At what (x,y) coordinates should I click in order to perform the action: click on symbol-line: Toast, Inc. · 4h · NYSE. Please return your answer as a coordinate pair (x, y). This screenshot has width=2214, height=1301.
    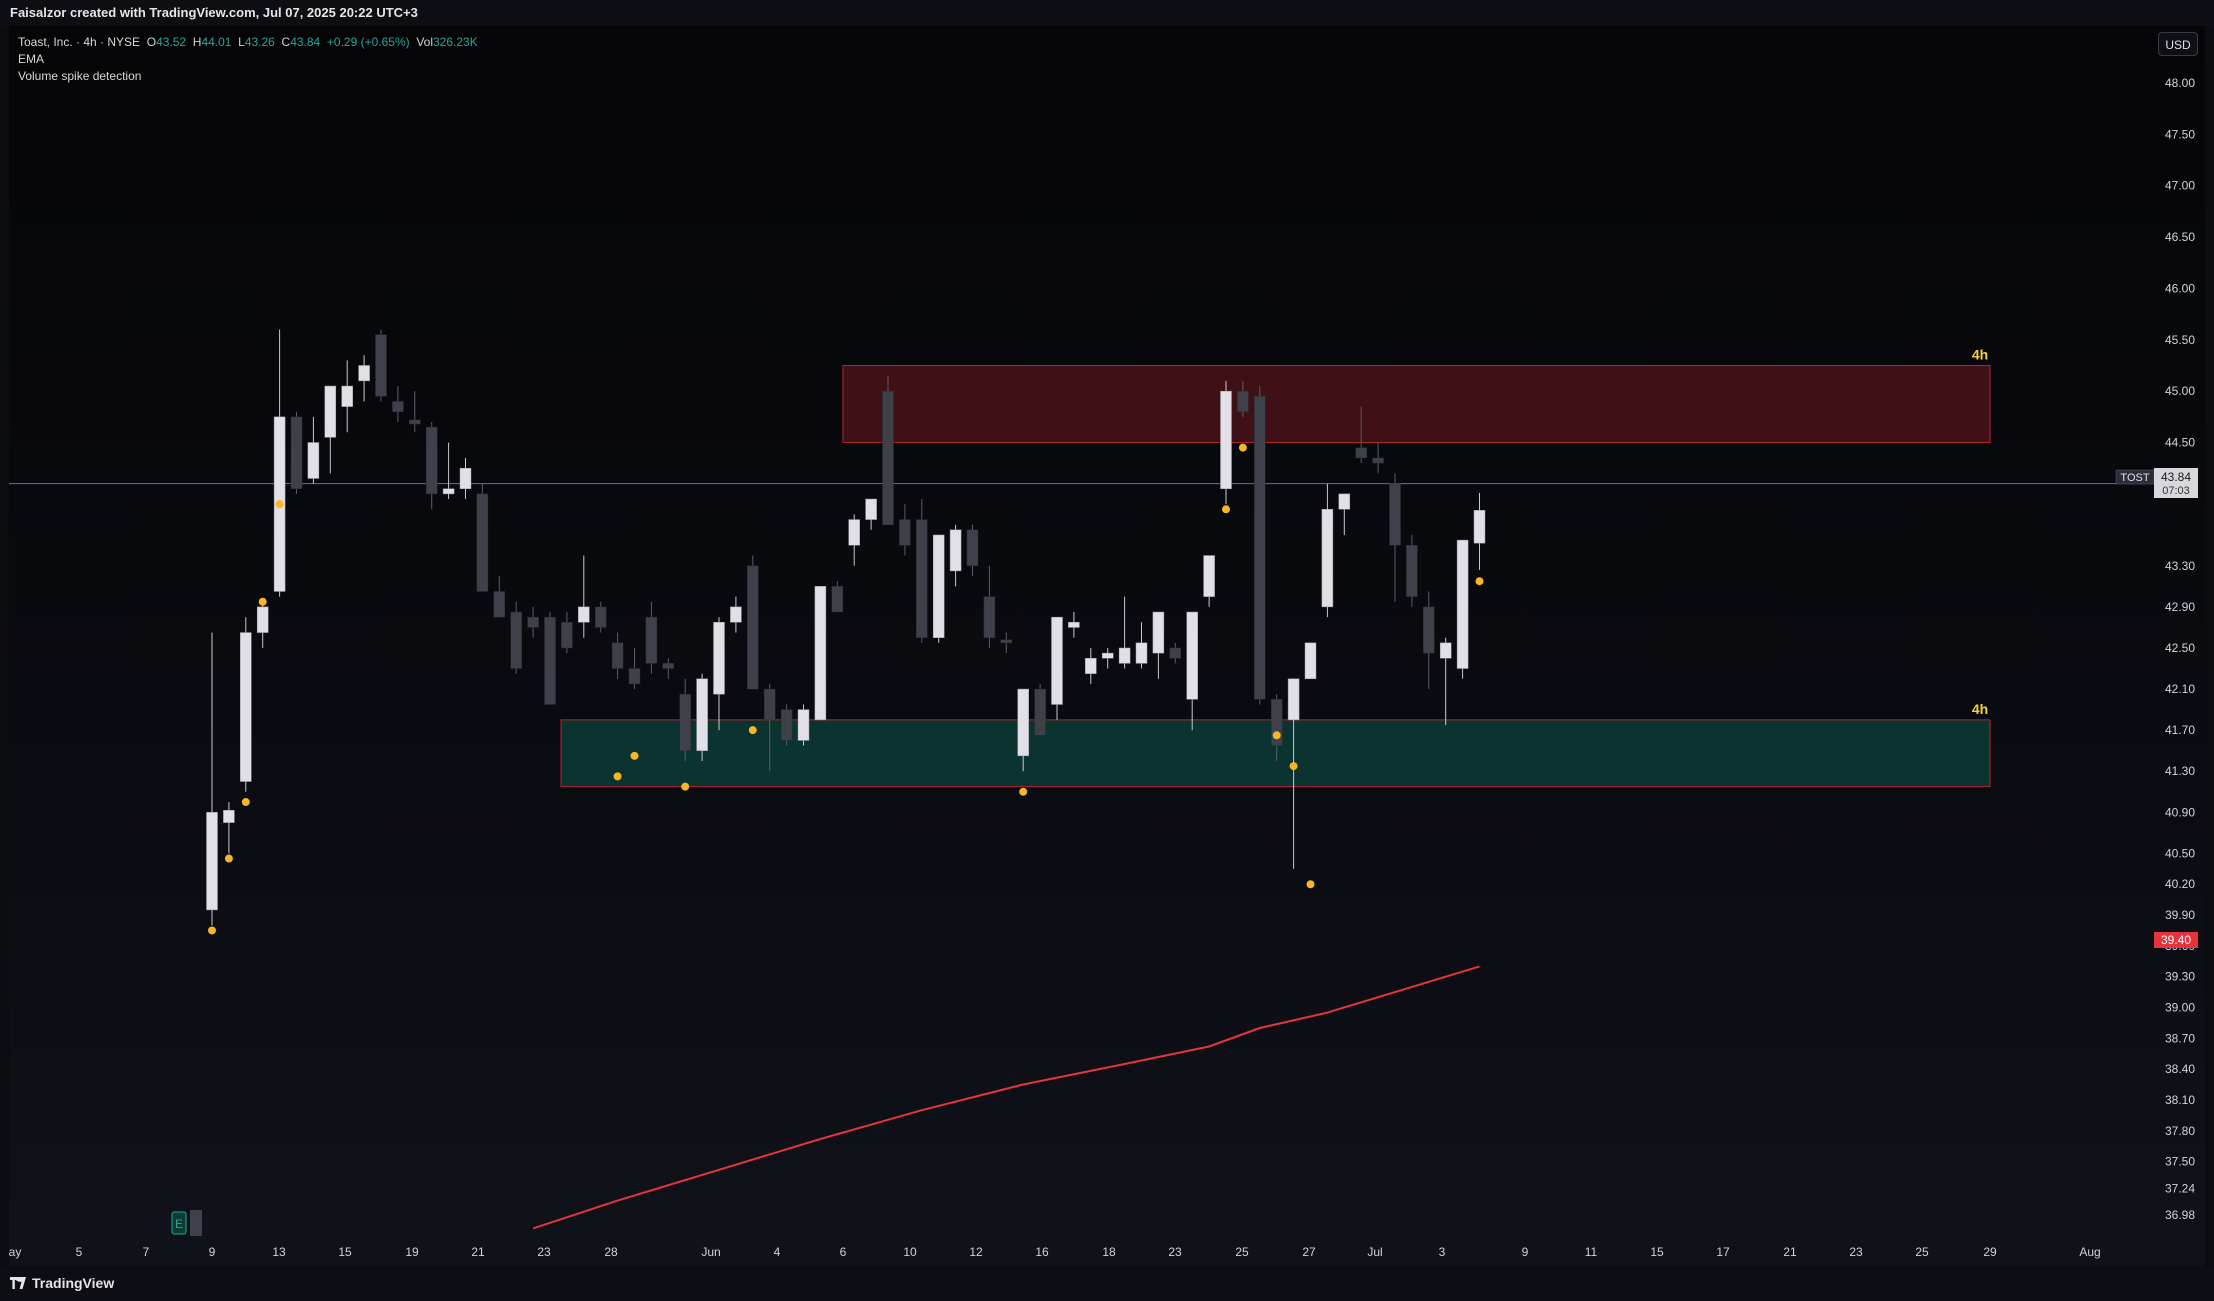
    Looking at the image, I should click on (79, 42).